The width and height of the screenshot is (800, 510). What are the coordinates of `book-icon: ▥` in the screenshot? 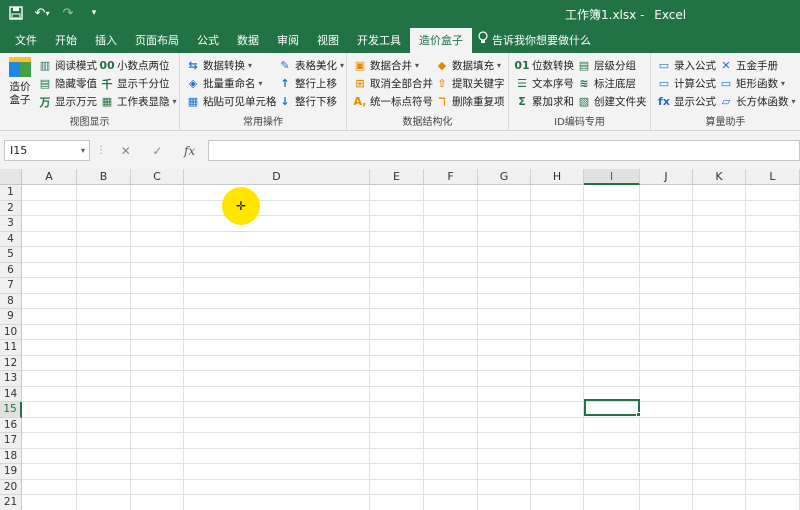 It's located at (45, 65).